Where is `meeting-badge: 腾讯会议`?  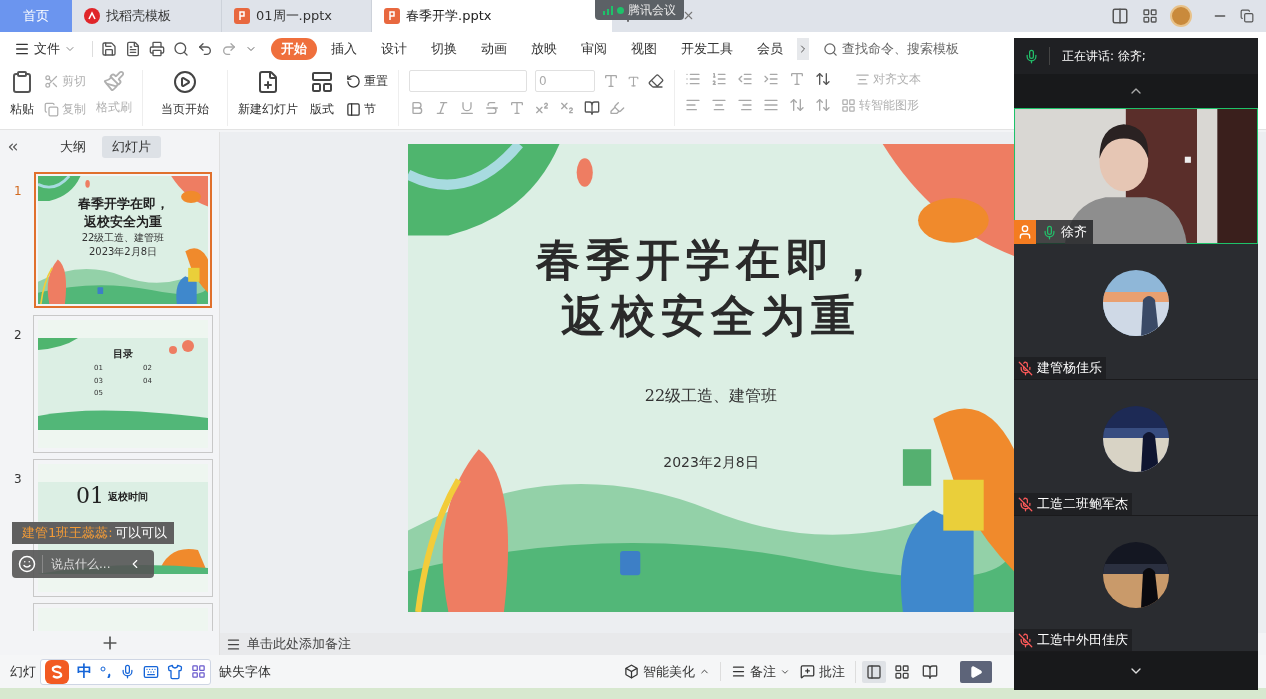
meeting-badge: 腾讯会议 is located at coordinates (639, 10).